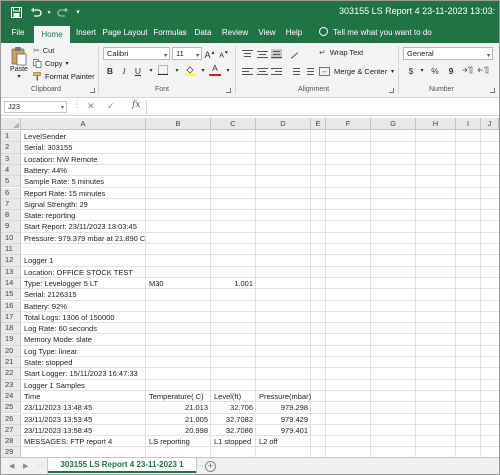 This screenshot has width=500, height=475. Describe the element at coordinates (11, 148) in the screenshot. I see `row-header-2: 2` at that location.